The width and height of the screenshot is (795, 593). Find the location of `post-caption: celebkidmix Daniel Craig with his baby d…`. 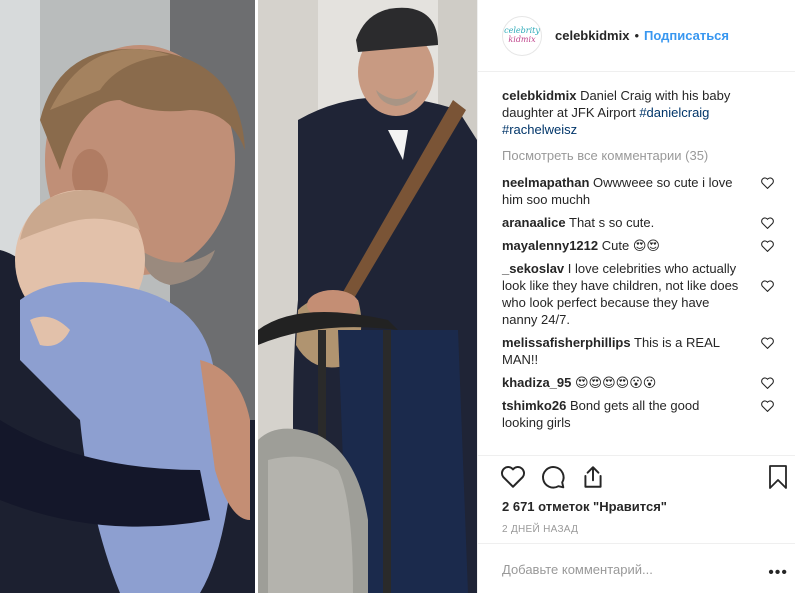

post-caption: celebkidmix Daniel Craig with his baby d… is located at coordinates (640, 112).